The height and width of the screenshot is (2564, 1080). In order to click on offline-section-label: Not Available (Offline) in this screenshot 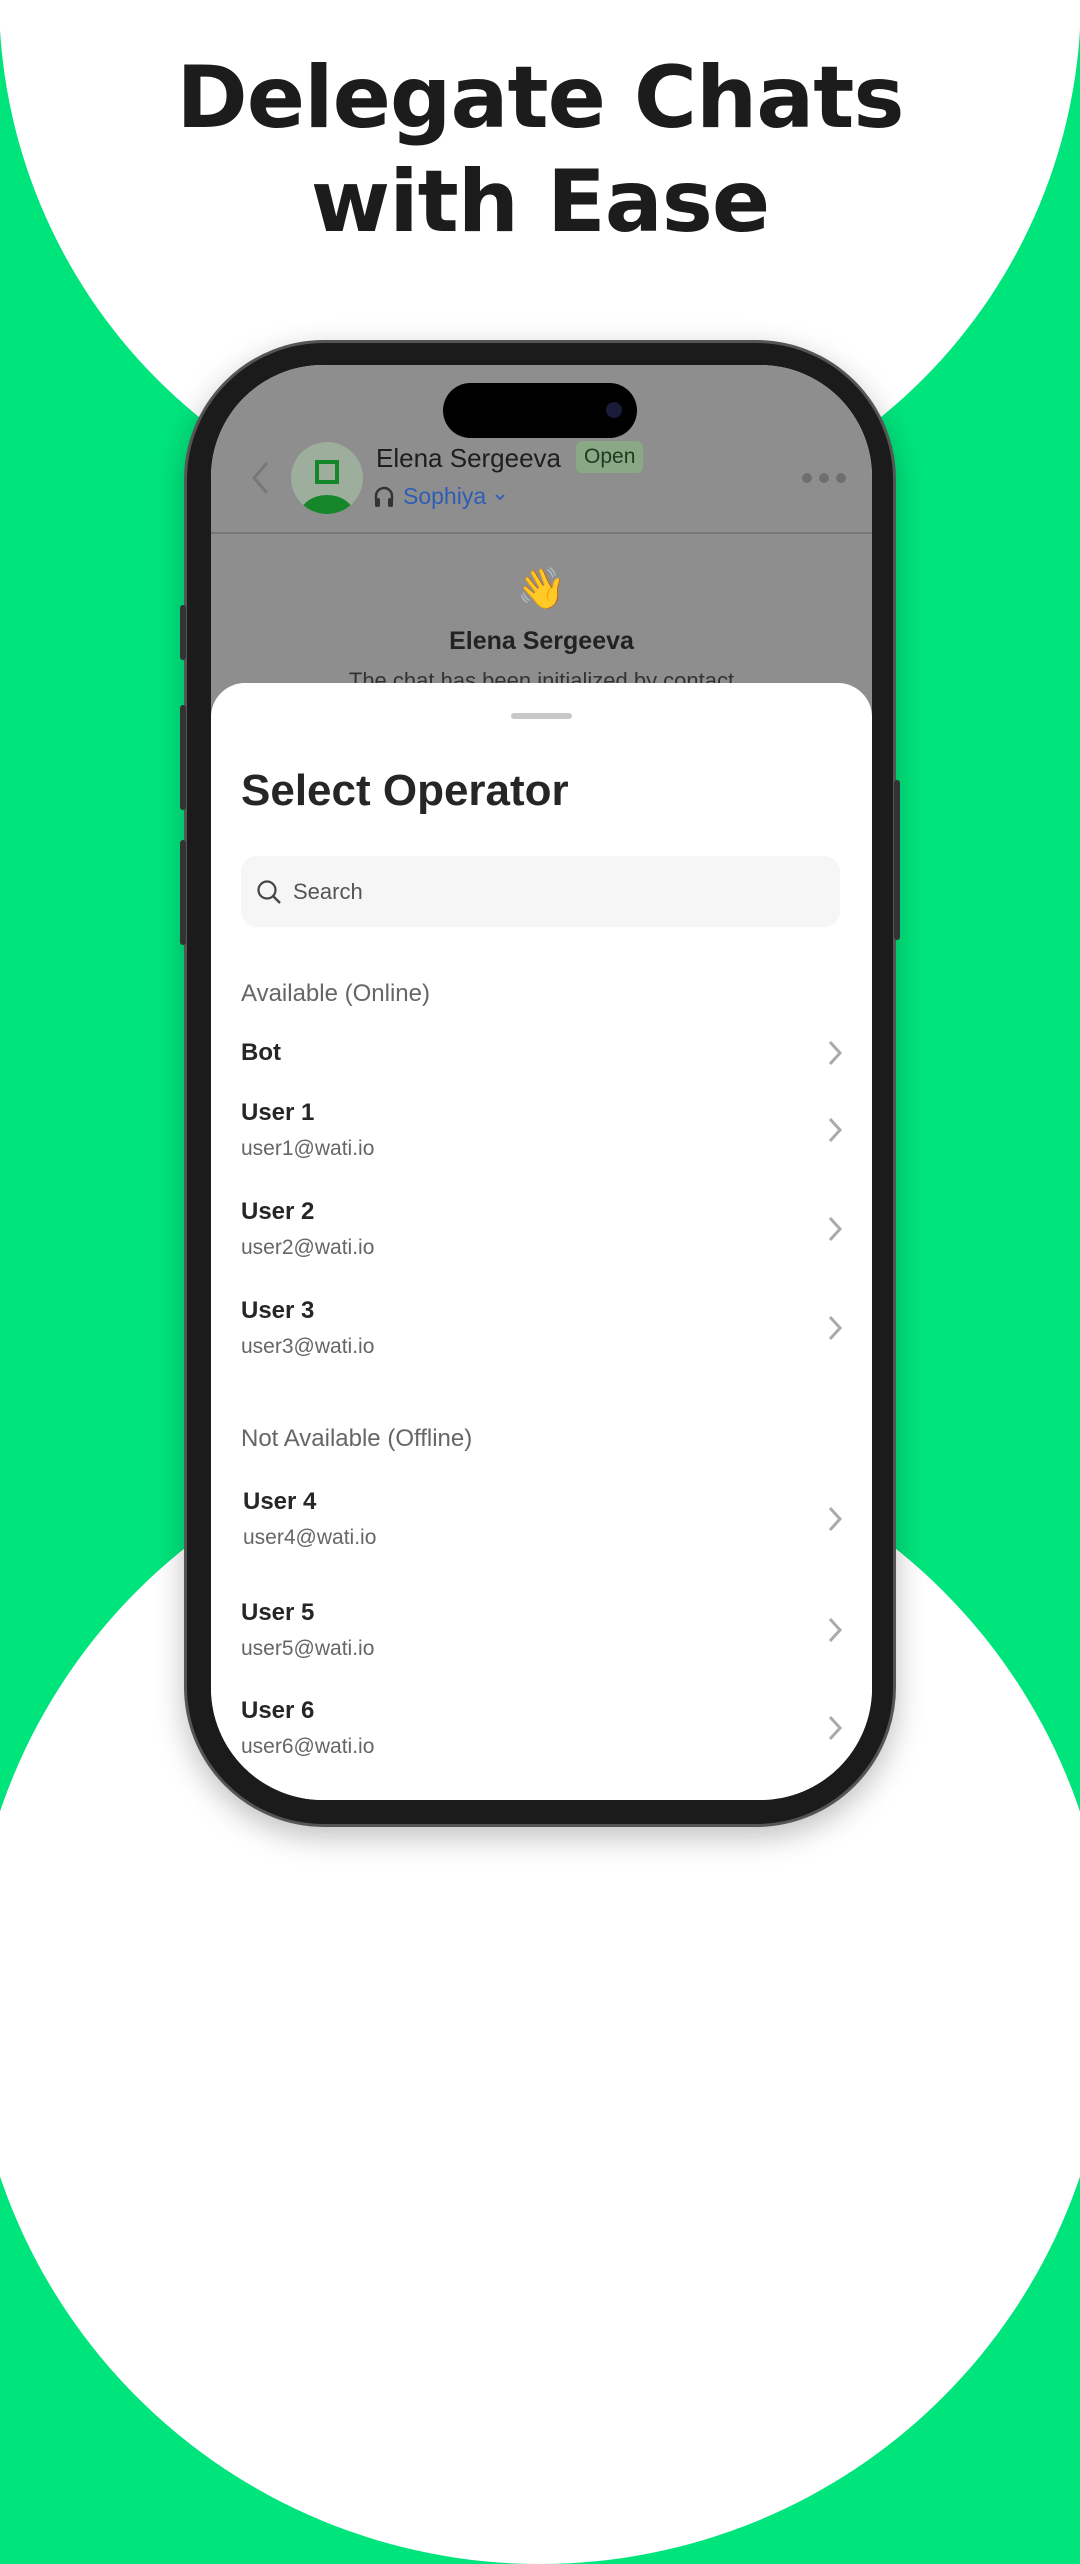, I will do `click(357, 1438)`.